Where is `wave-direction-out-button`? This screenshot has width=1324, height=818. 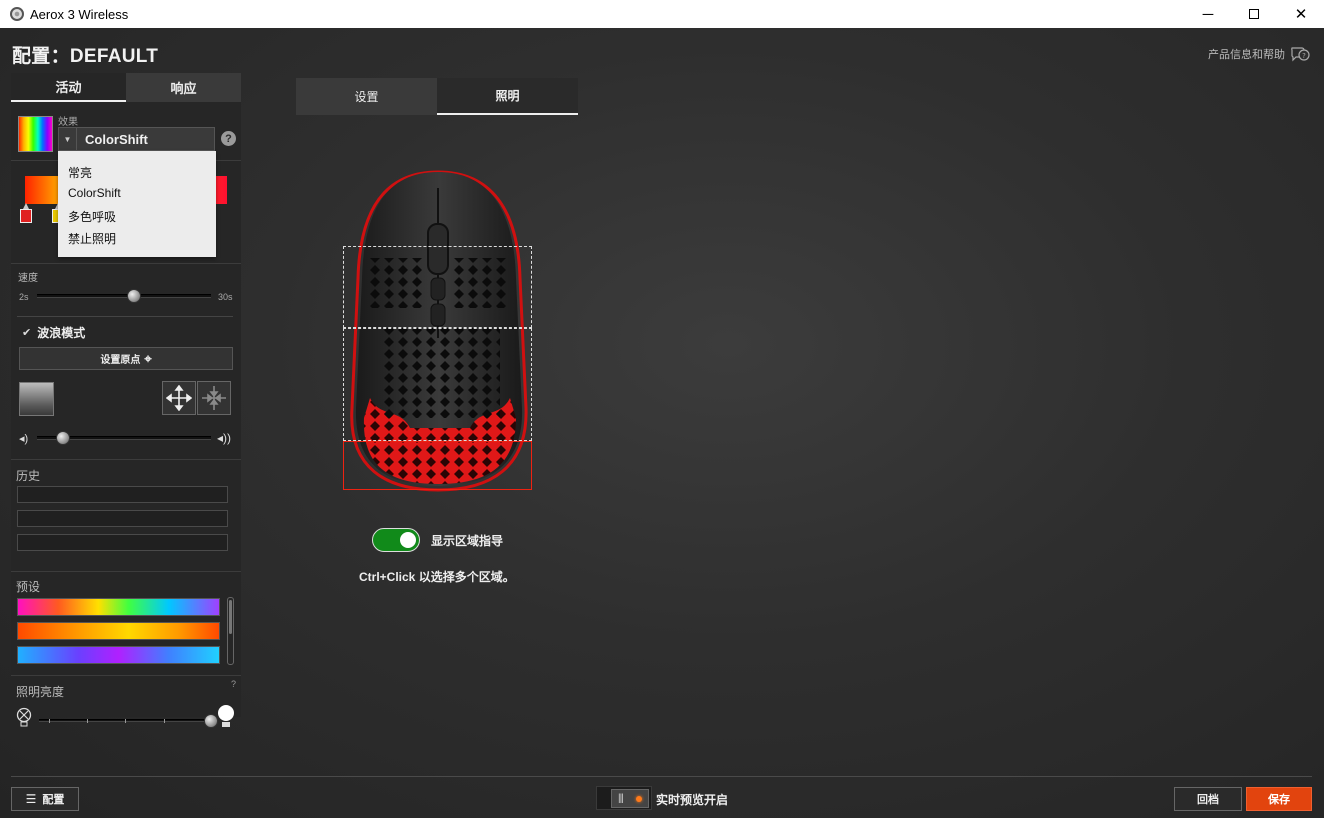 wave-direction-out-button is located at coordinates (179, 398).